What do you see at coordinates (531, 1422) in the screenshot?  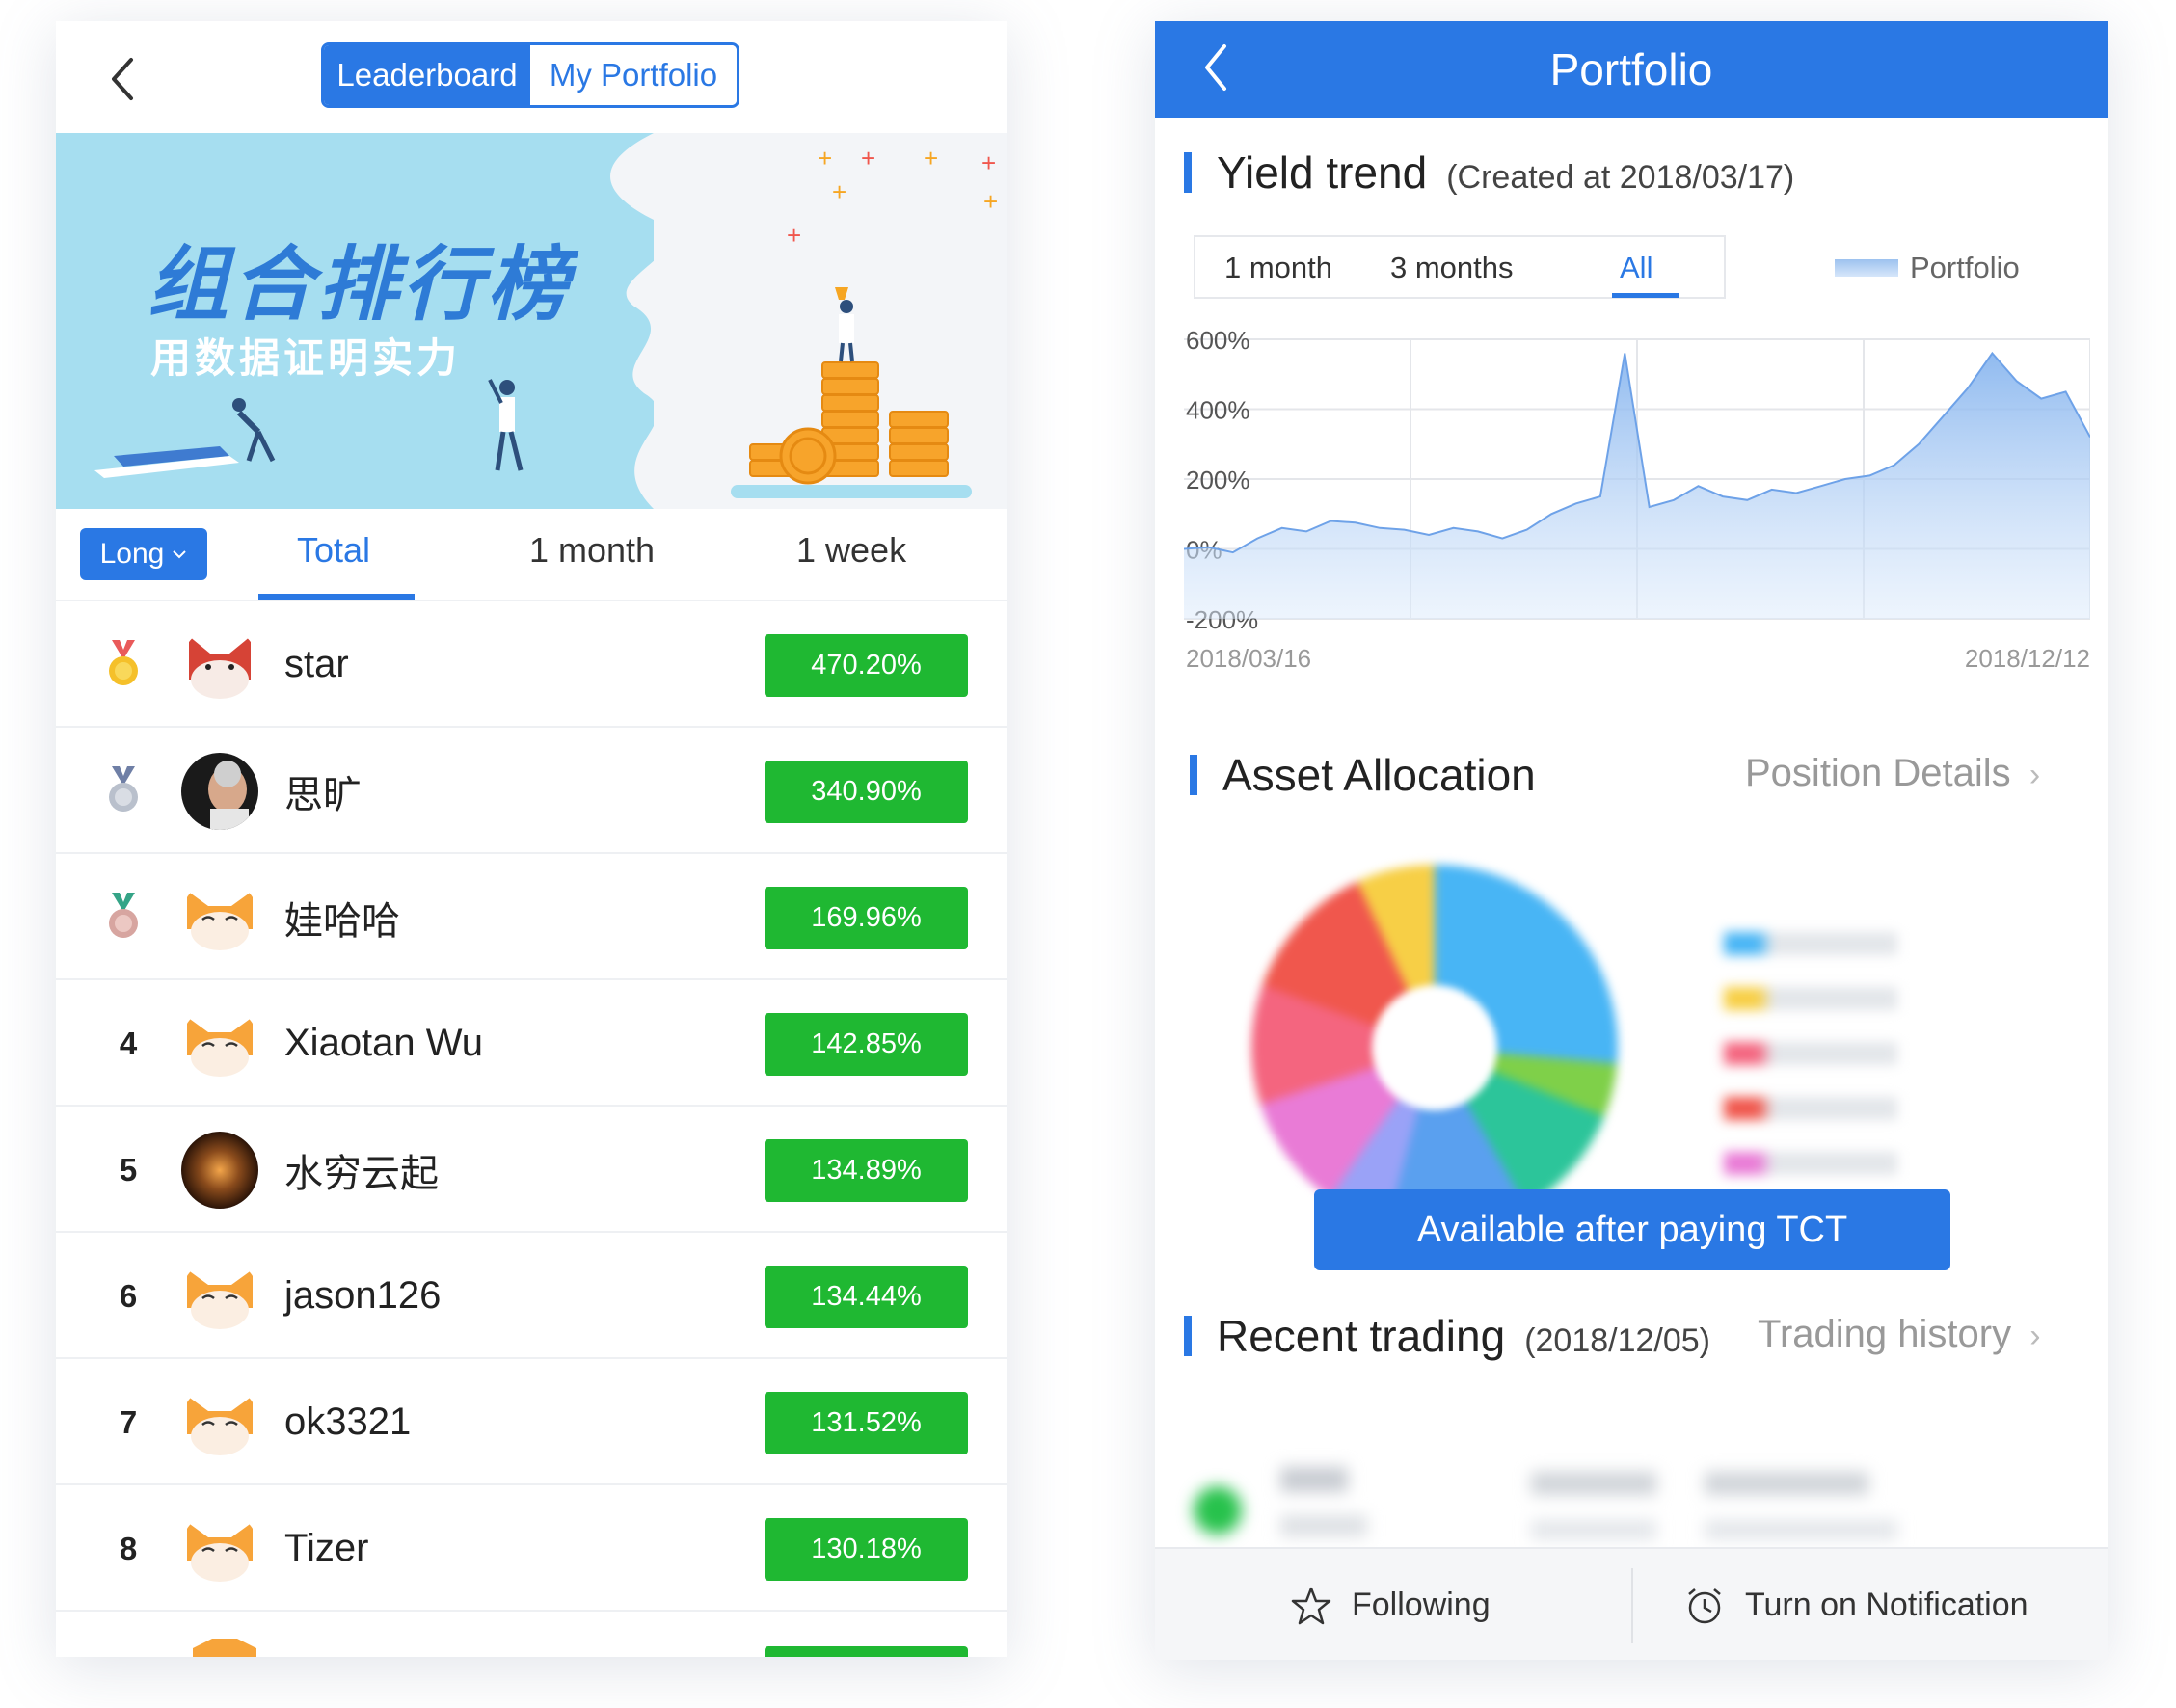 I see `table-row: 7 ok3321 131.52%` at bounding box center [531, 1422].